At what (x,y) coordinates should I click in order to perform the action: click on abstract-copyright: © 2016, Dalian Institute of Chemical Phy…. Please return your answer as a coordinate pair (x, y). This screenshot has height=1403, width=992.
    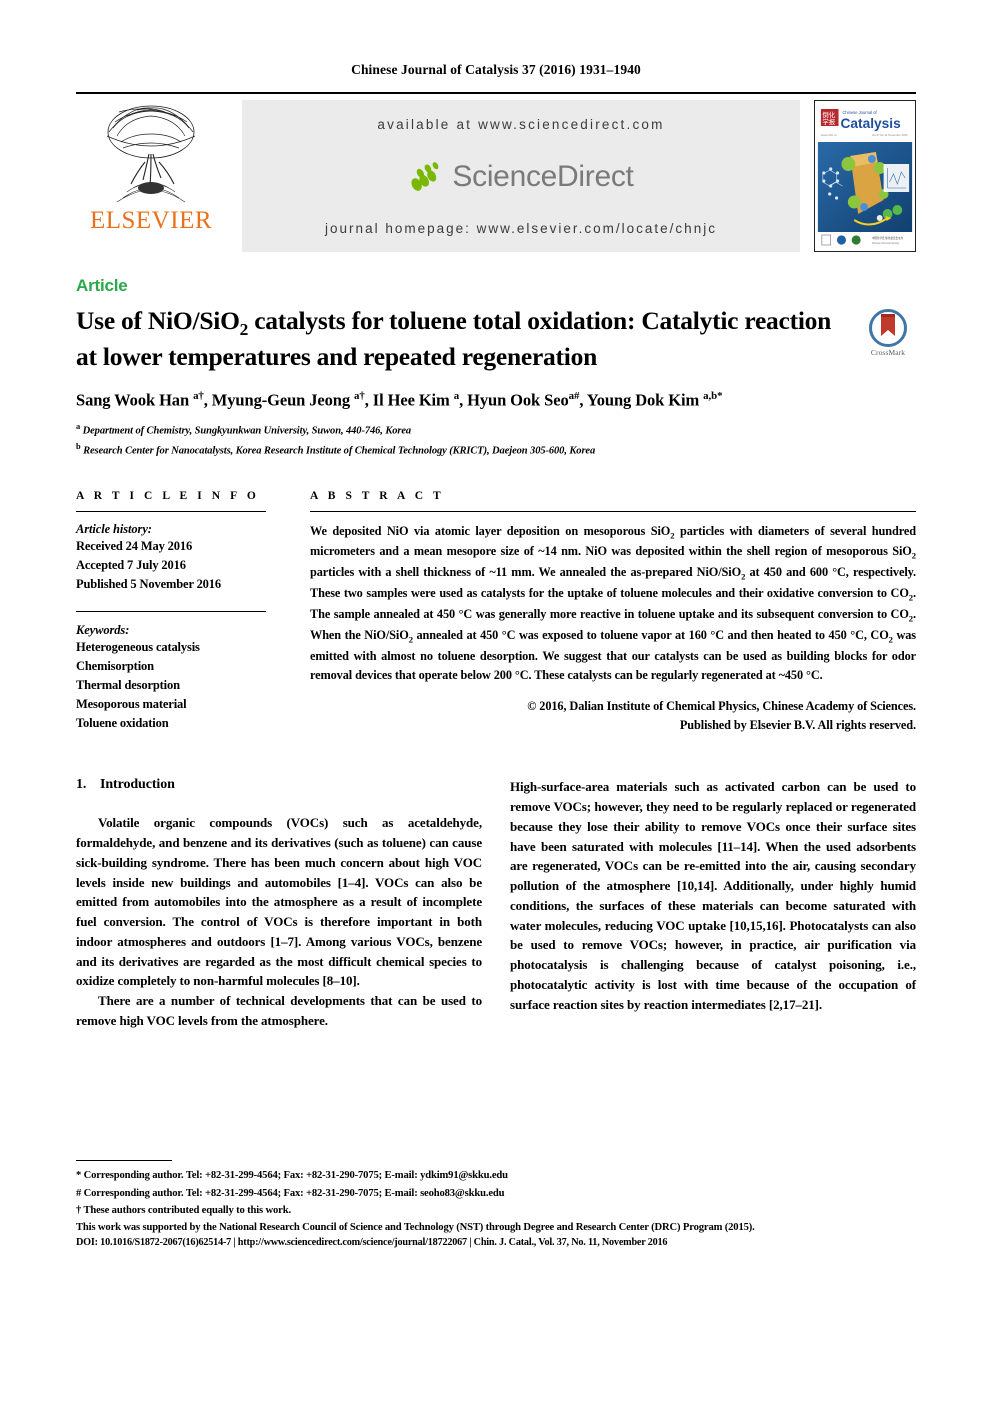
    Looking at the image, I should click on (613, 716).